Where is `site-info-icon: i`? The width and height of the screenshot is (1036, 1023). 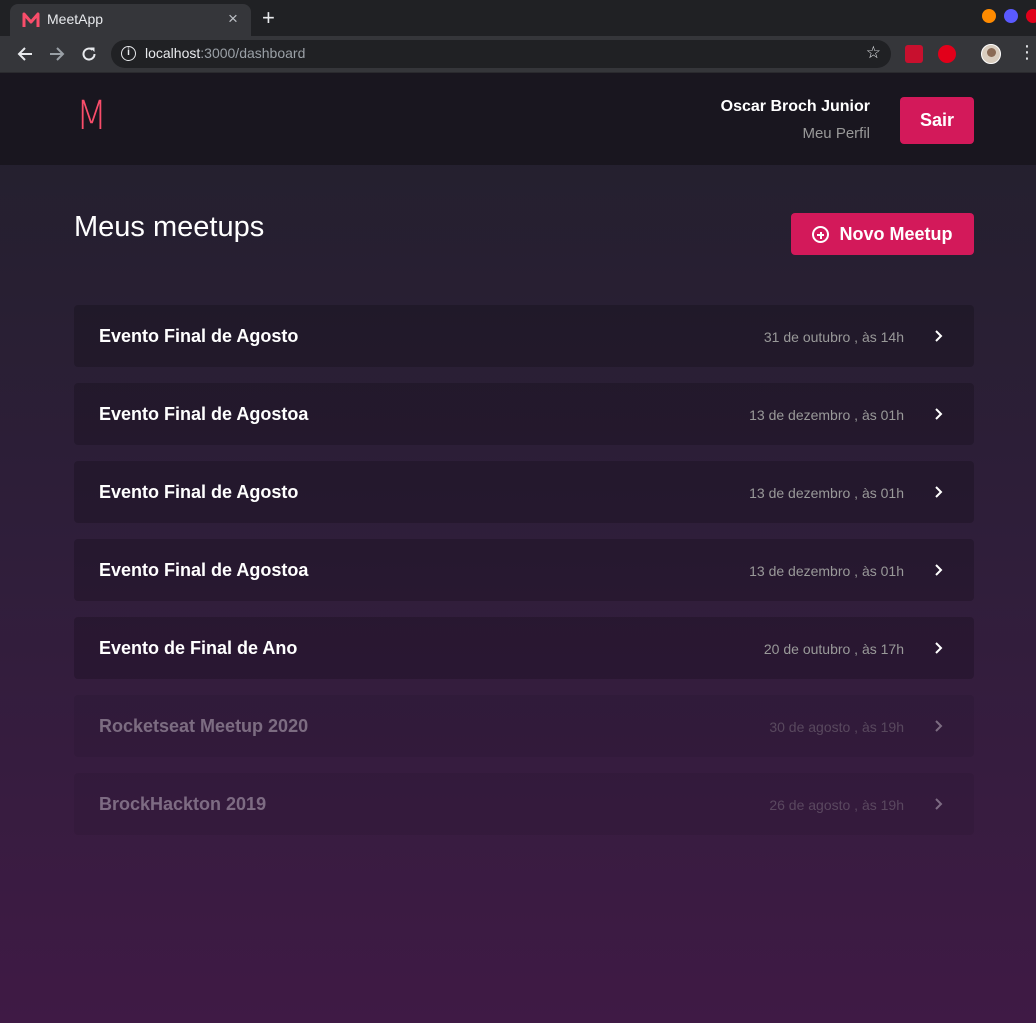
site-info-icon: i is located at coordinates (128, 53).